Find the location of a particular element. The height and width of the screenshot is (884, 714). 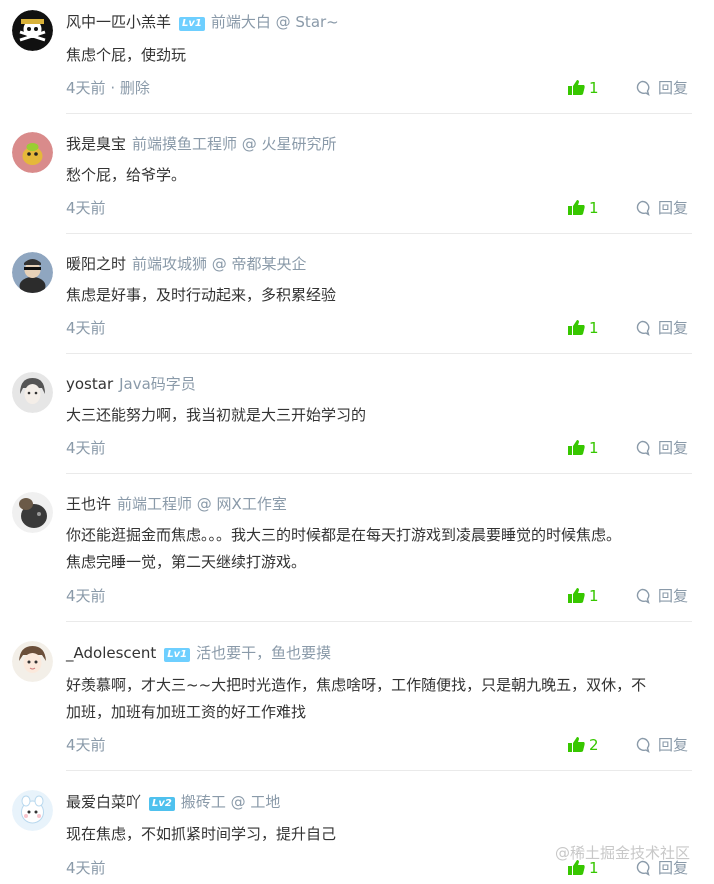

username: yostar is located at coordinates (89, 384).